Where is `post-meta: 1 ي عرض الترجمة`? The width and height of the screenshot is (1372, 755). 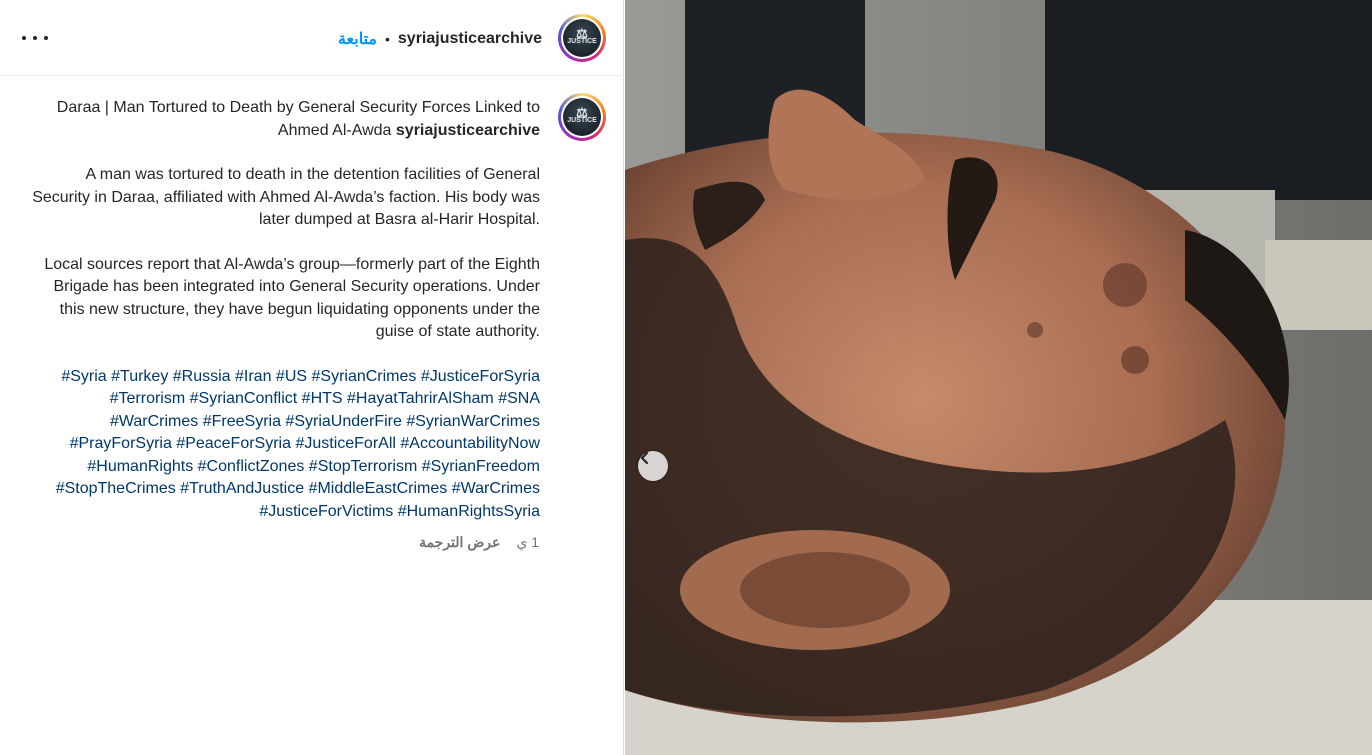 post-meta: 1 ي عرض الترجمة is located at coordinates (479, 542).